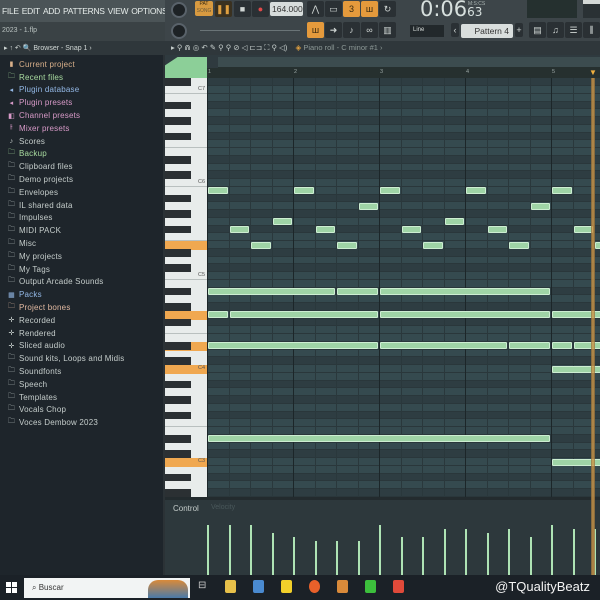  I want to click on menu-edit: EDIT, so click(31, 11).